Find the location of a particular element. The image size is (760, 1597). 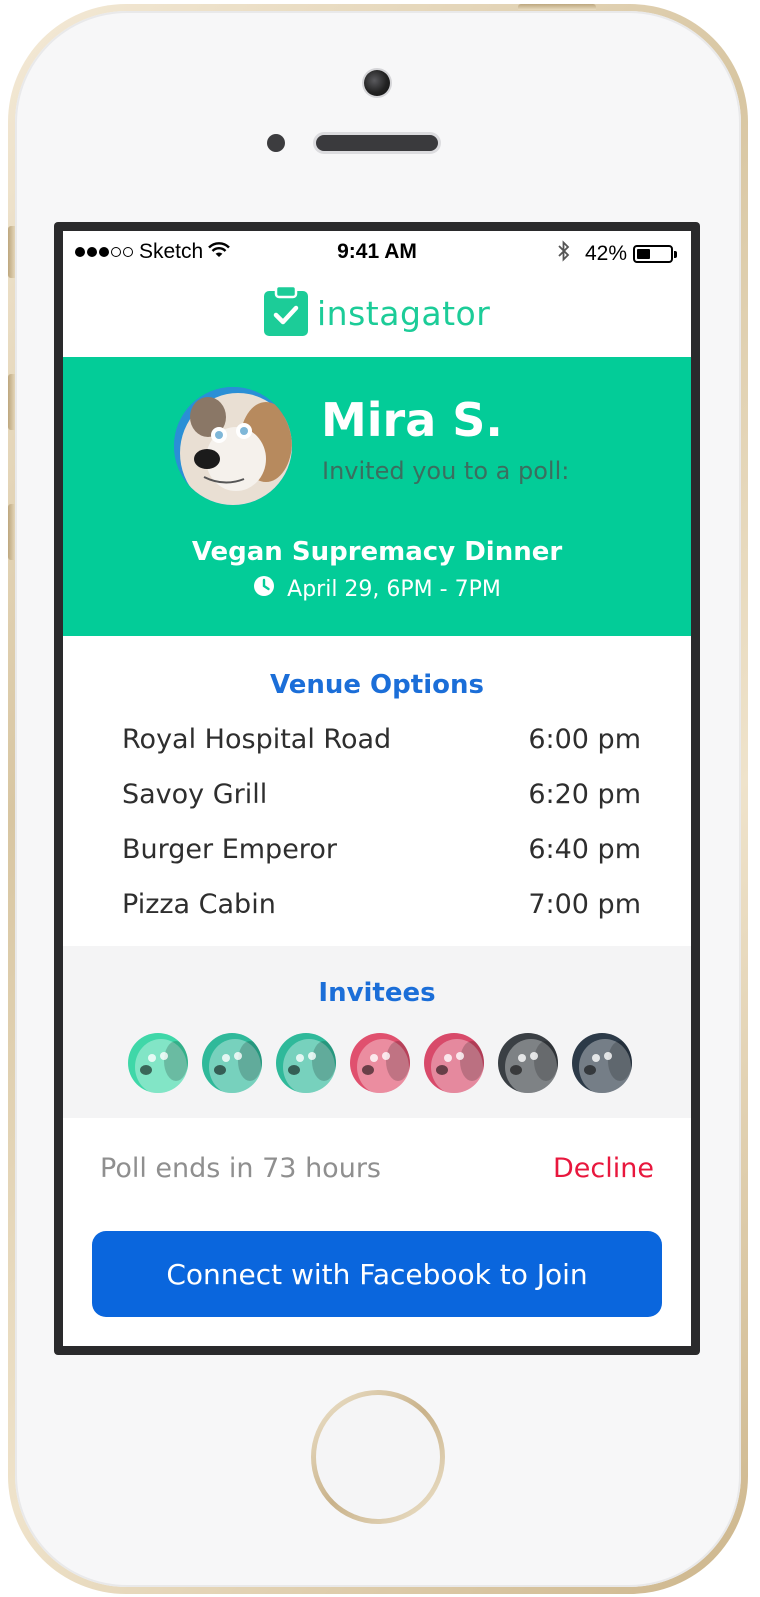

host-name: Mira S. is located at coordinates (412, 420).